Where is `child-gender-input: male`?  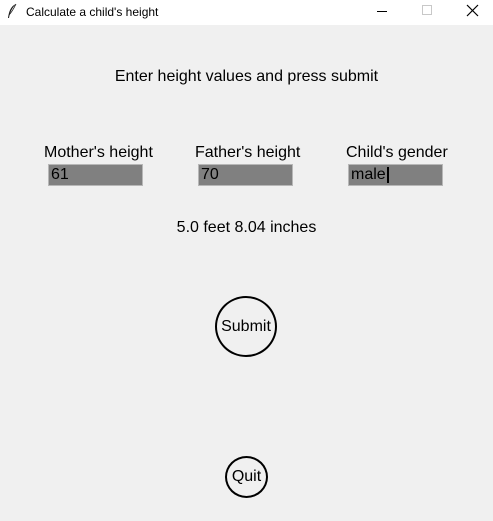 child-gender-input: male is located at coordinates (395, 175).